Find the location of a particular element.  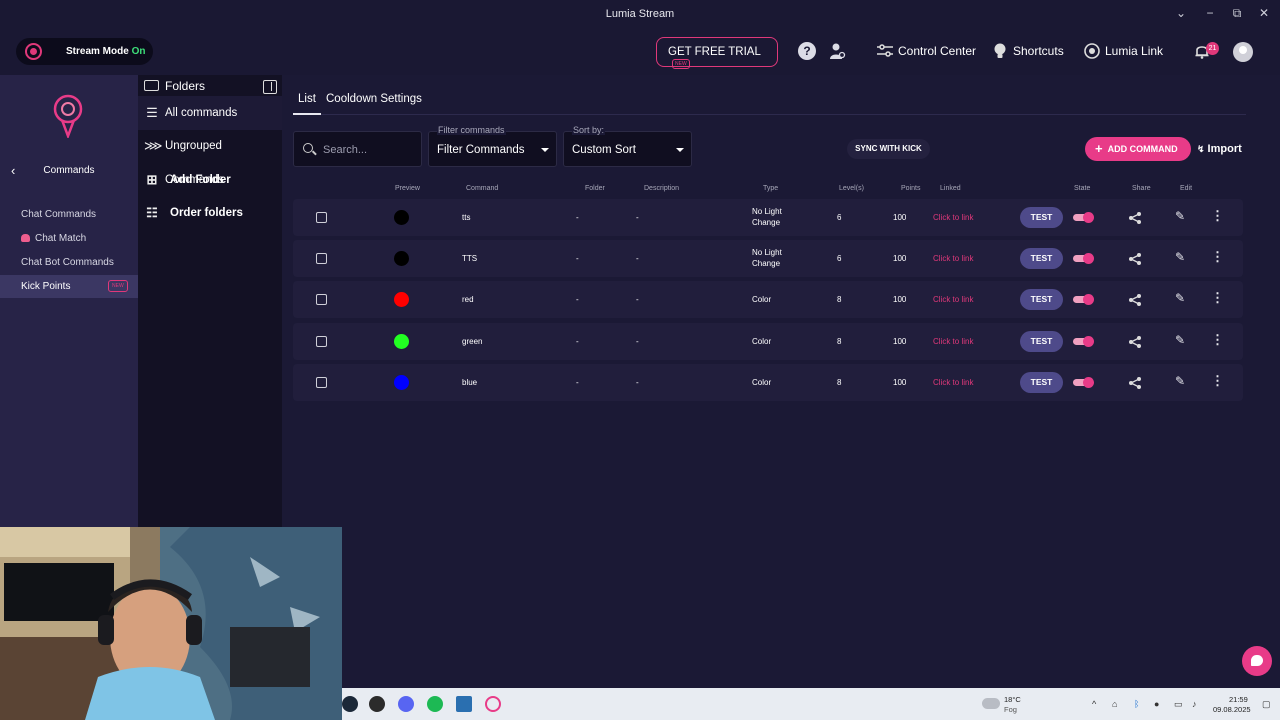

sidebar-title: Commands is located at coordinates (69, 170).